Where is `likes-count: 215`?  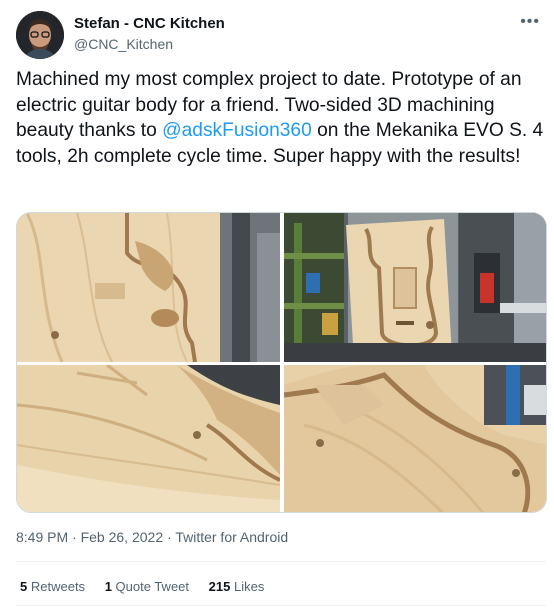
likes-count: 215 is located at coordinates (219, 586).